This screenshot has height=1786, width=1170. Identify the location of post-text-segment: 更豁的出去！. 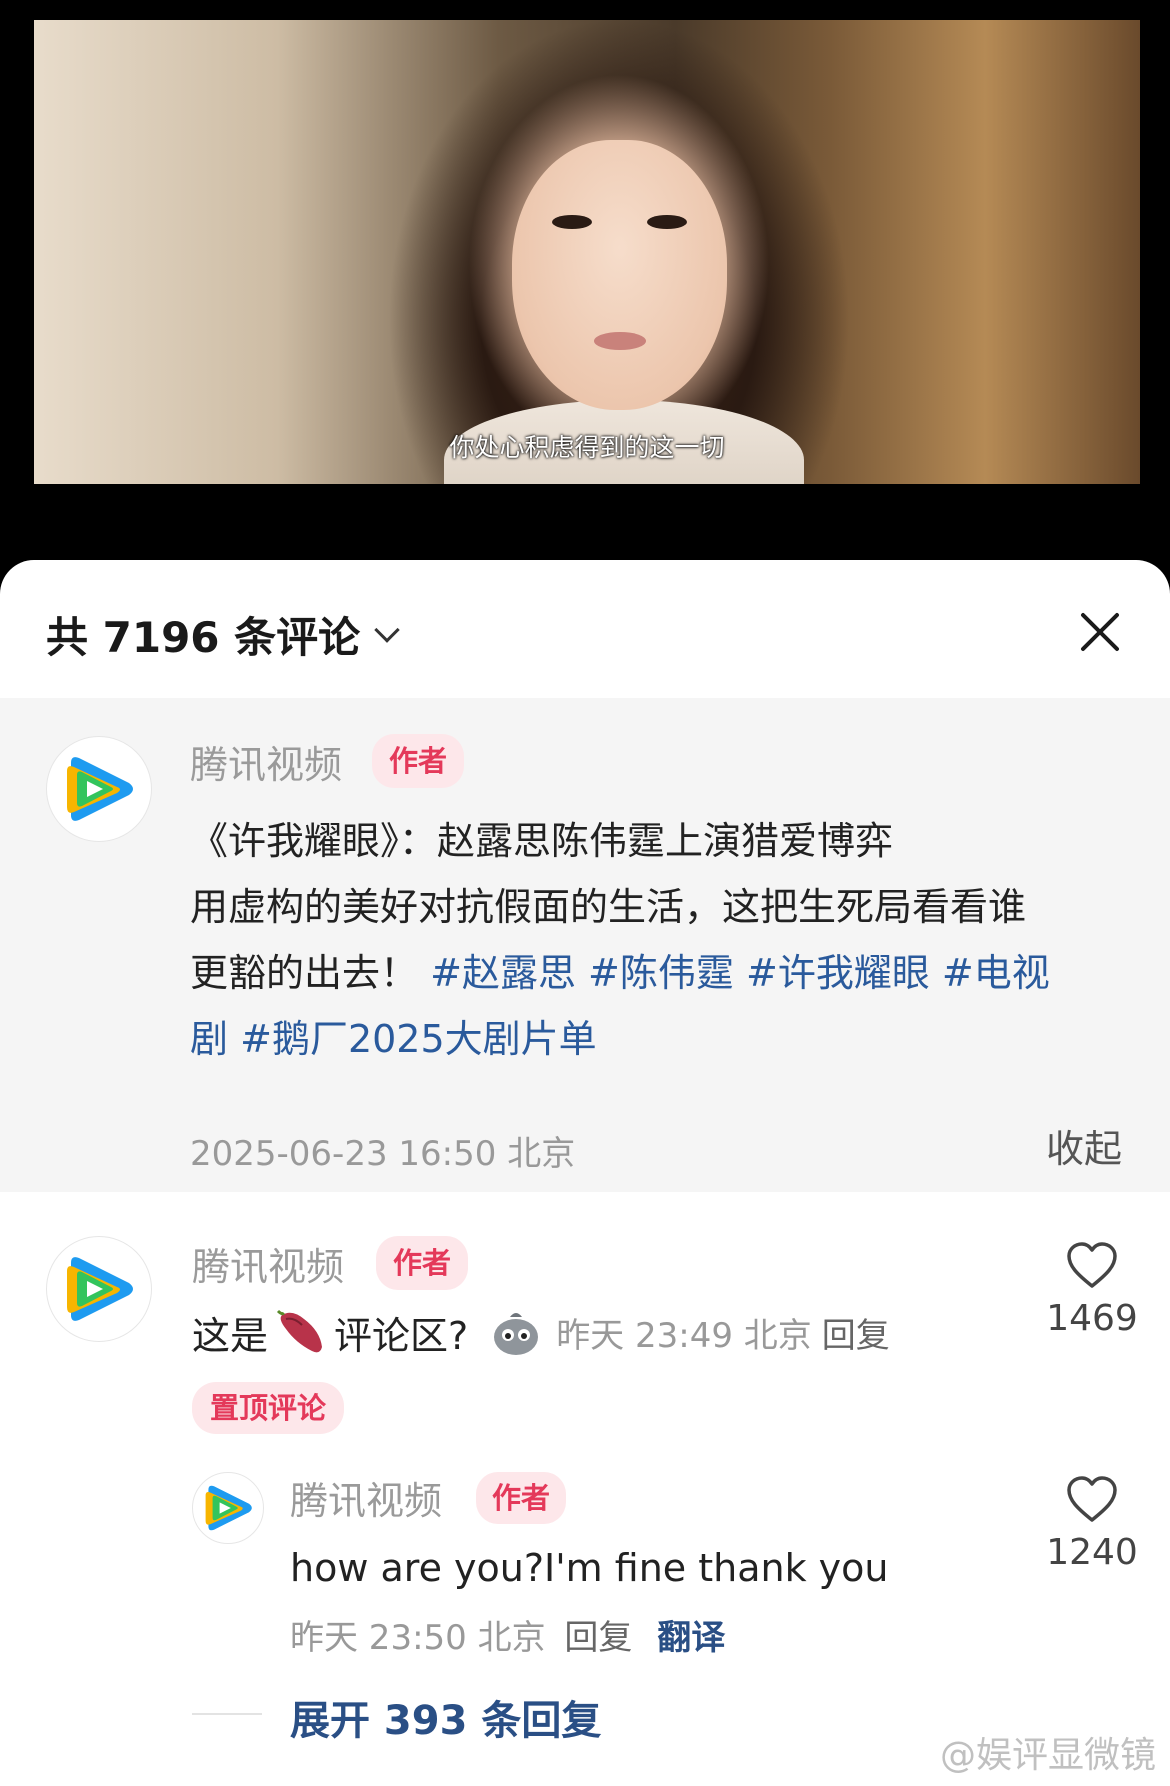
(304, 973).